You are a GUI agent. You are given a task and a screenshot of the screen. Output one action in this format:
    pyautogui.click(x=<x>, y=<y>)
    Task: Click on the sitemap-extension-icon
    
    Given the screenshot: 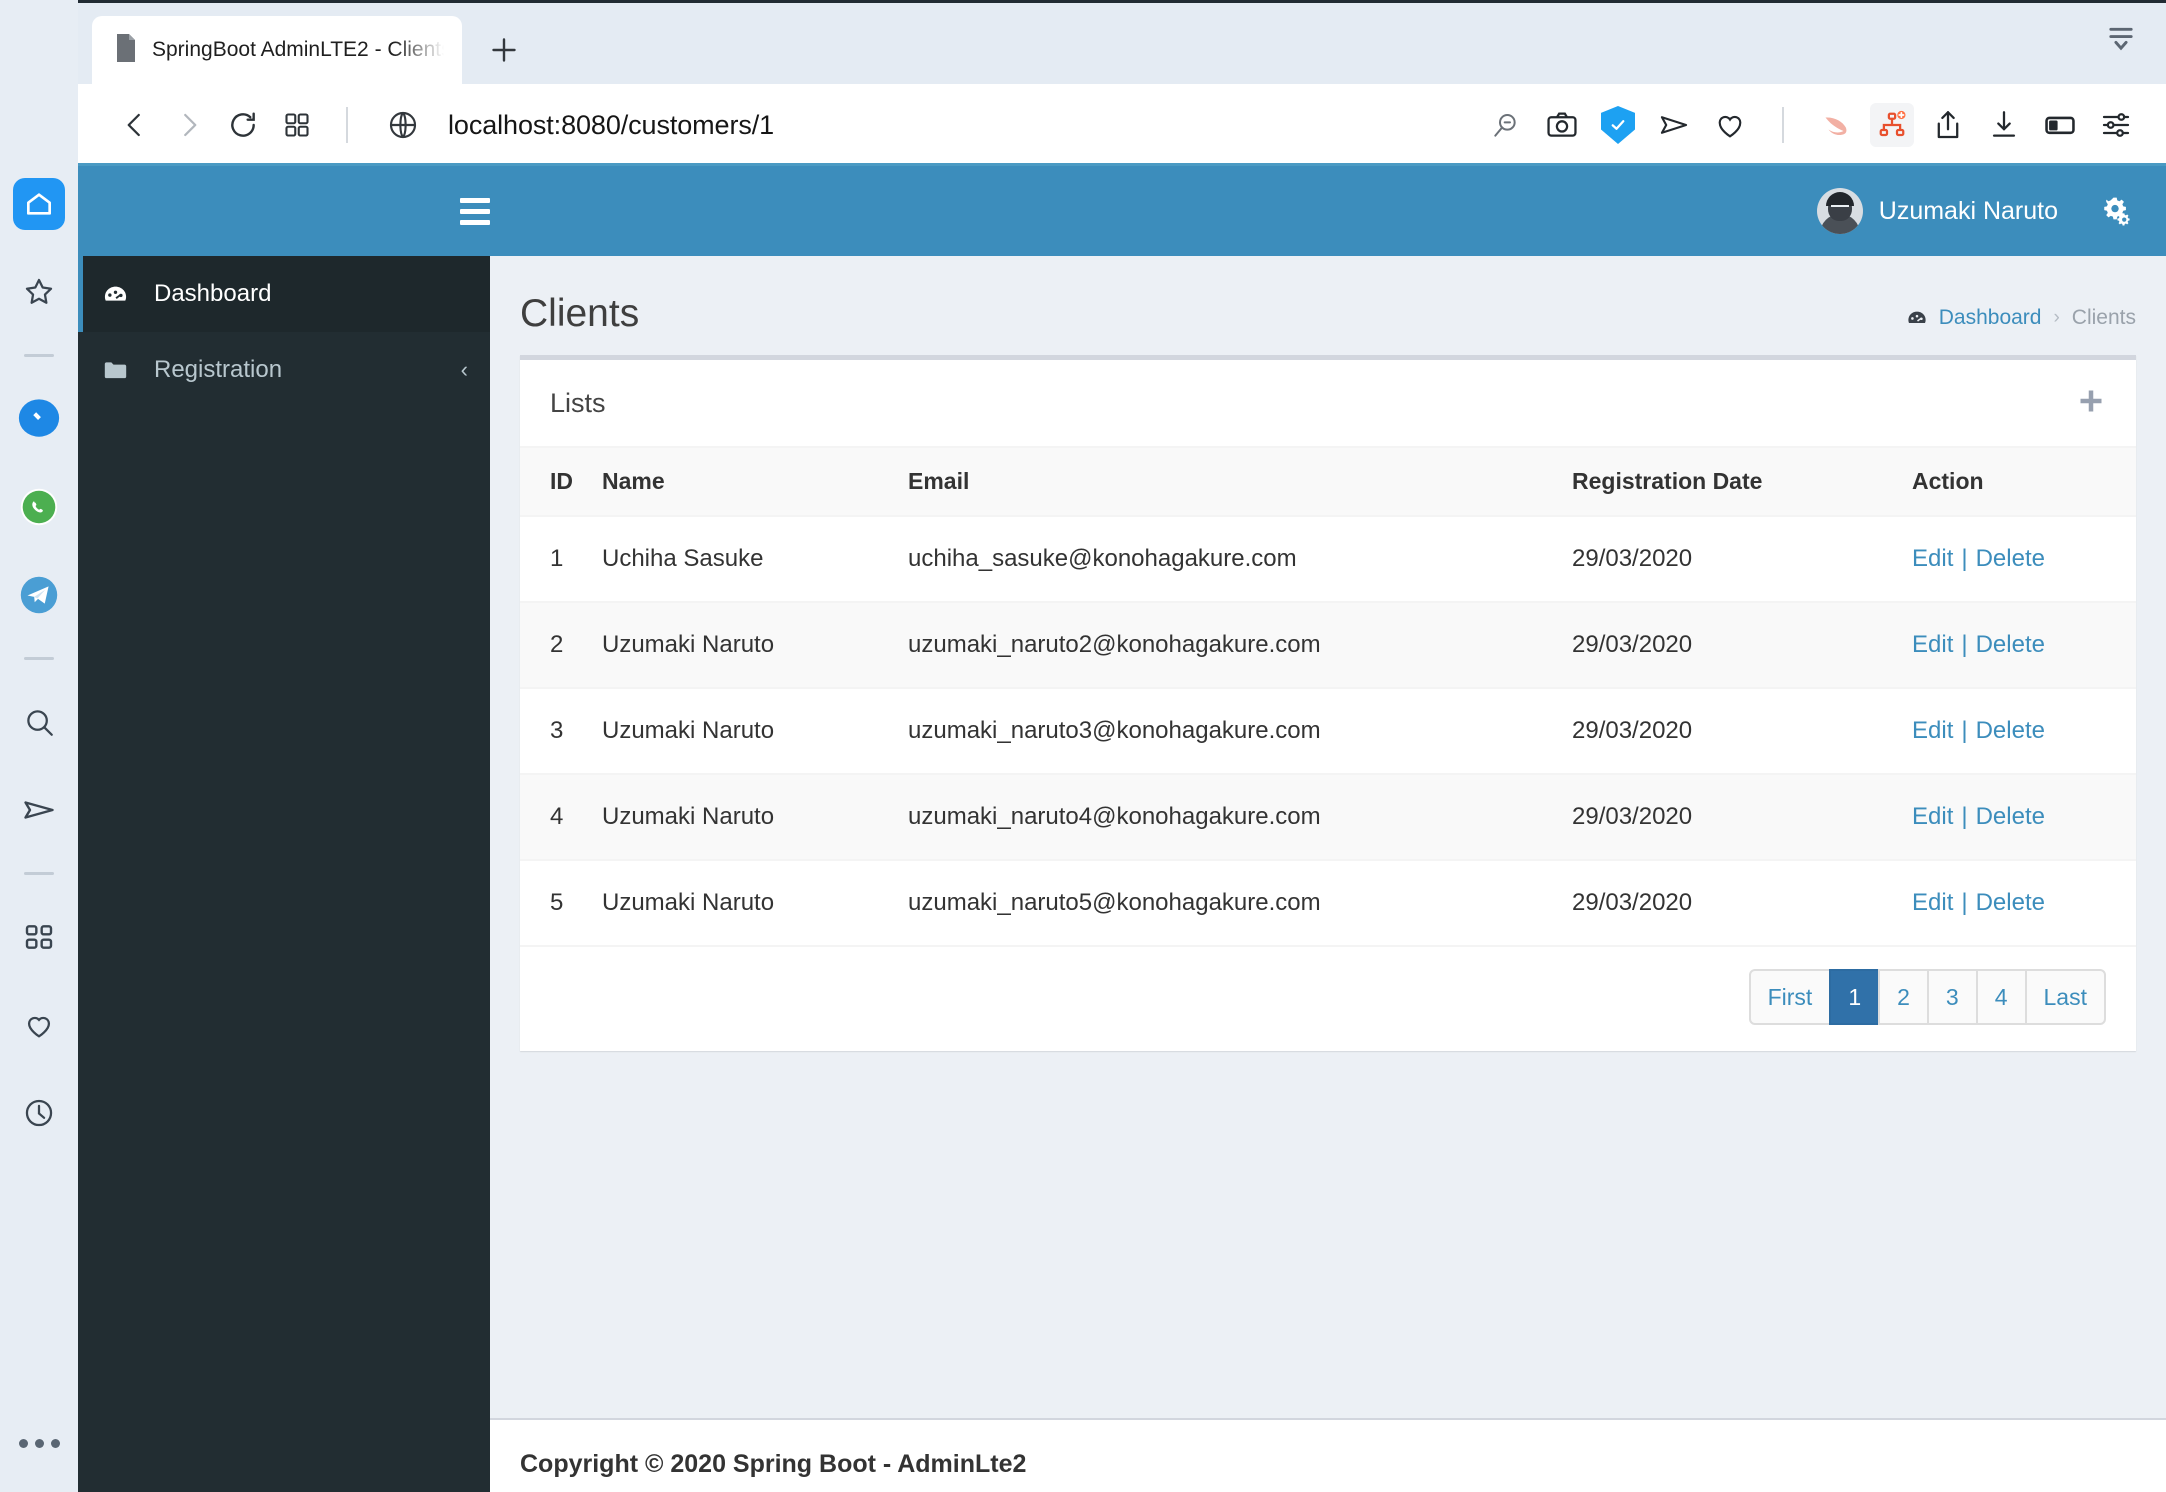 What is the action you would take?
    pyautogui.click(x=1892, y=125)
    